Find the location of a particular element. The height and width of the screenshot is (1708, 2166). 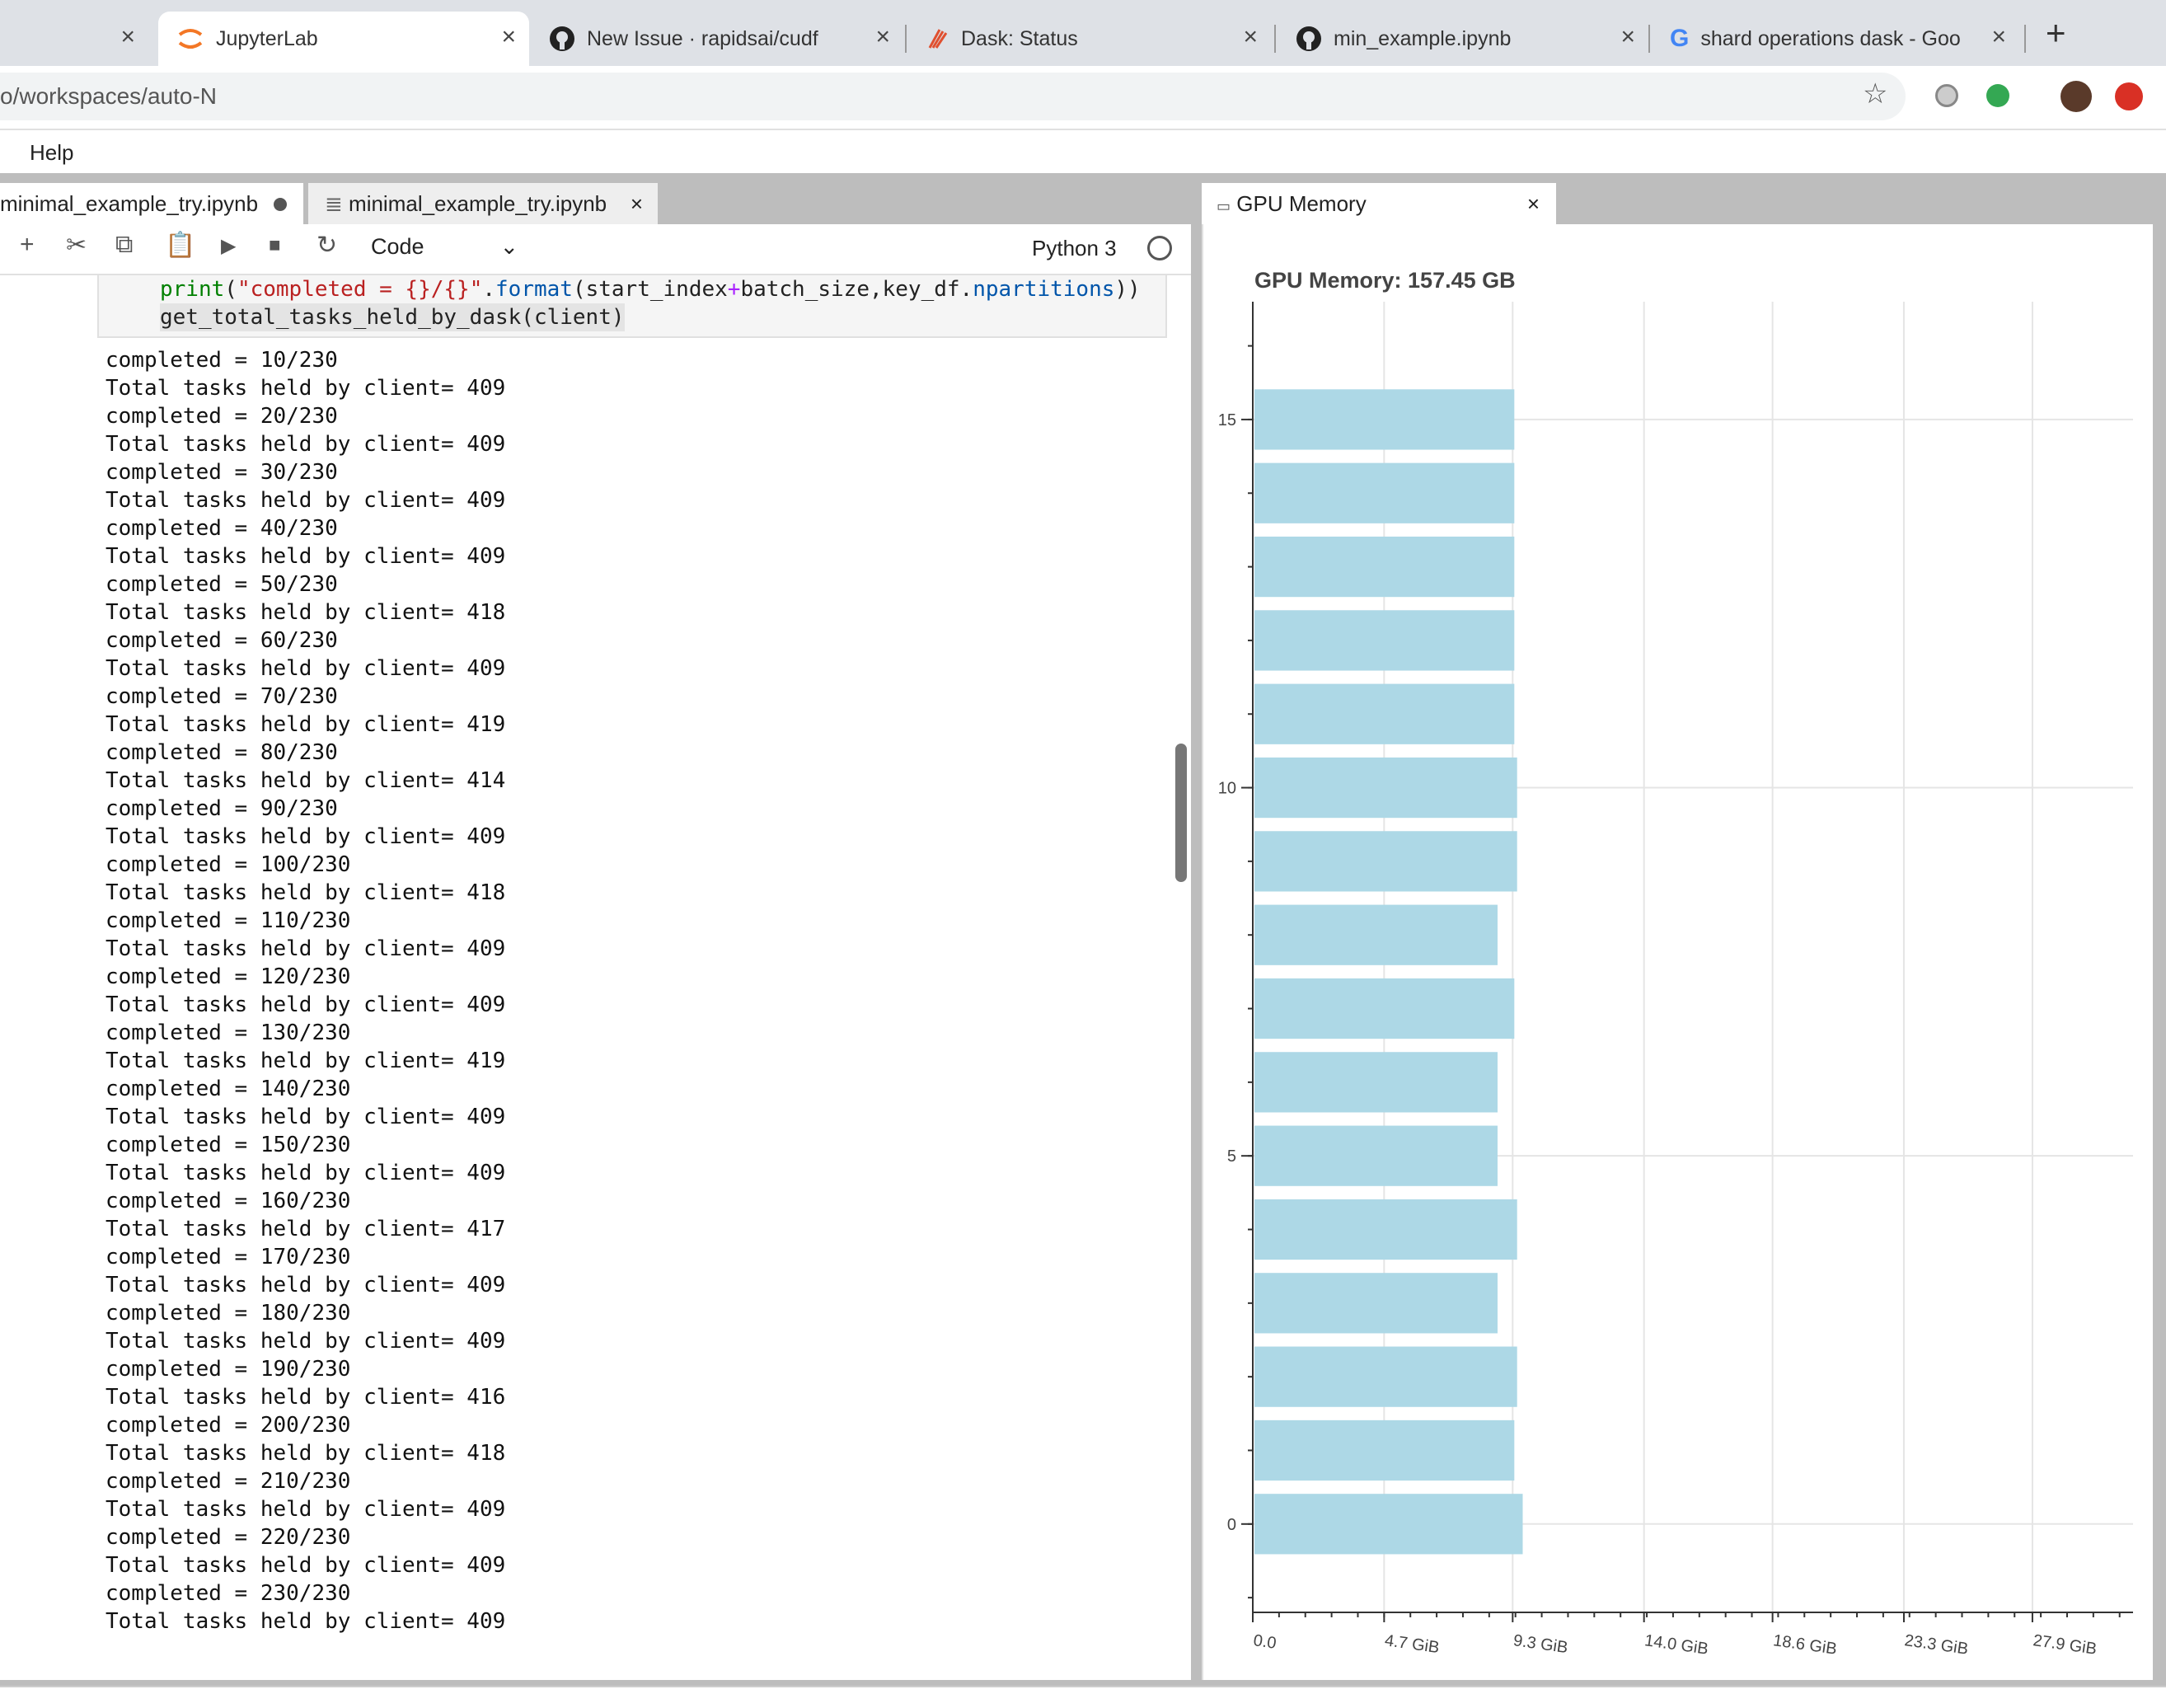

chevron-down-icon: ⌄ is located at coordinates (509, 246).